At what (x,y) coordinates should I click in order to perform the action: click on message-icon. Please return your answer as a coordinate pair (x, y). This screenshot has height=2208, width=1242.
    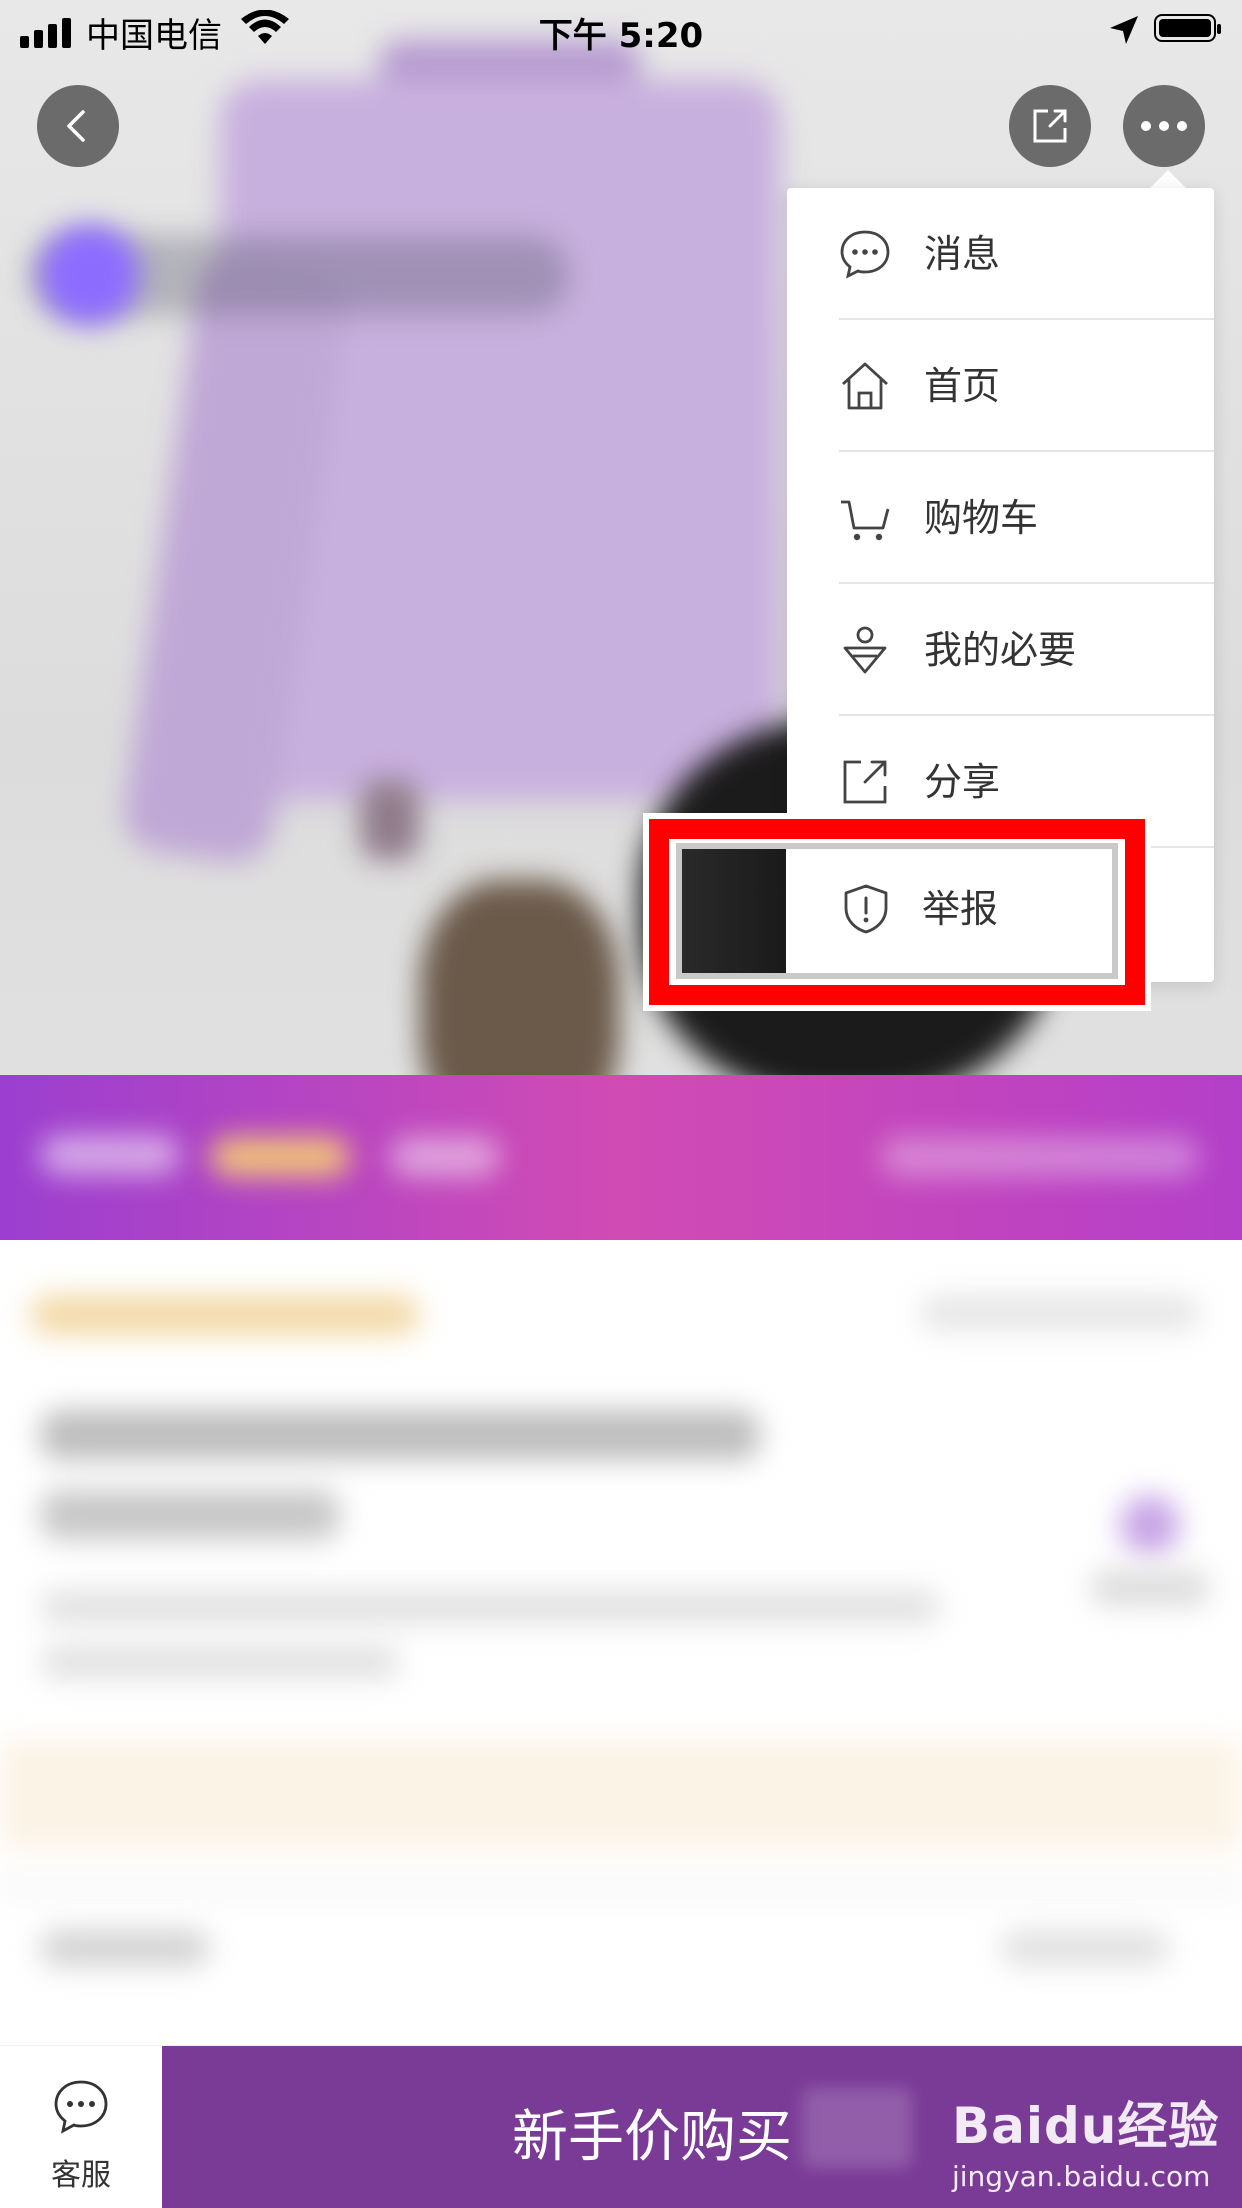
    Looking at the image, I should click on (865, 254).